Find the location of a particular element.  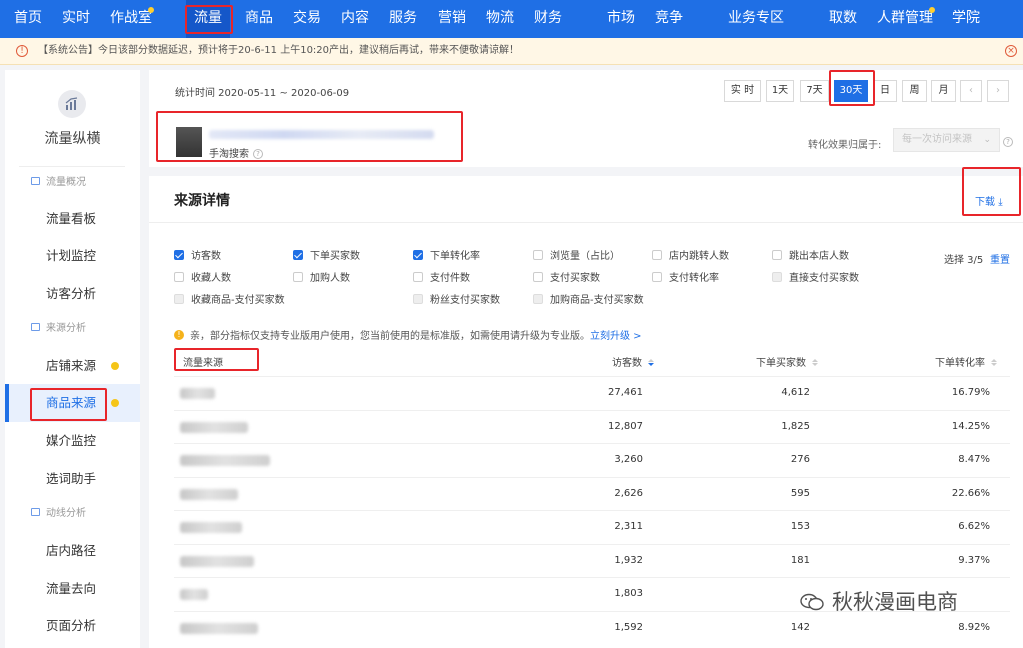

sidebar-item-traffic-destination: 流量去向 is located at coordinates (72, 589).